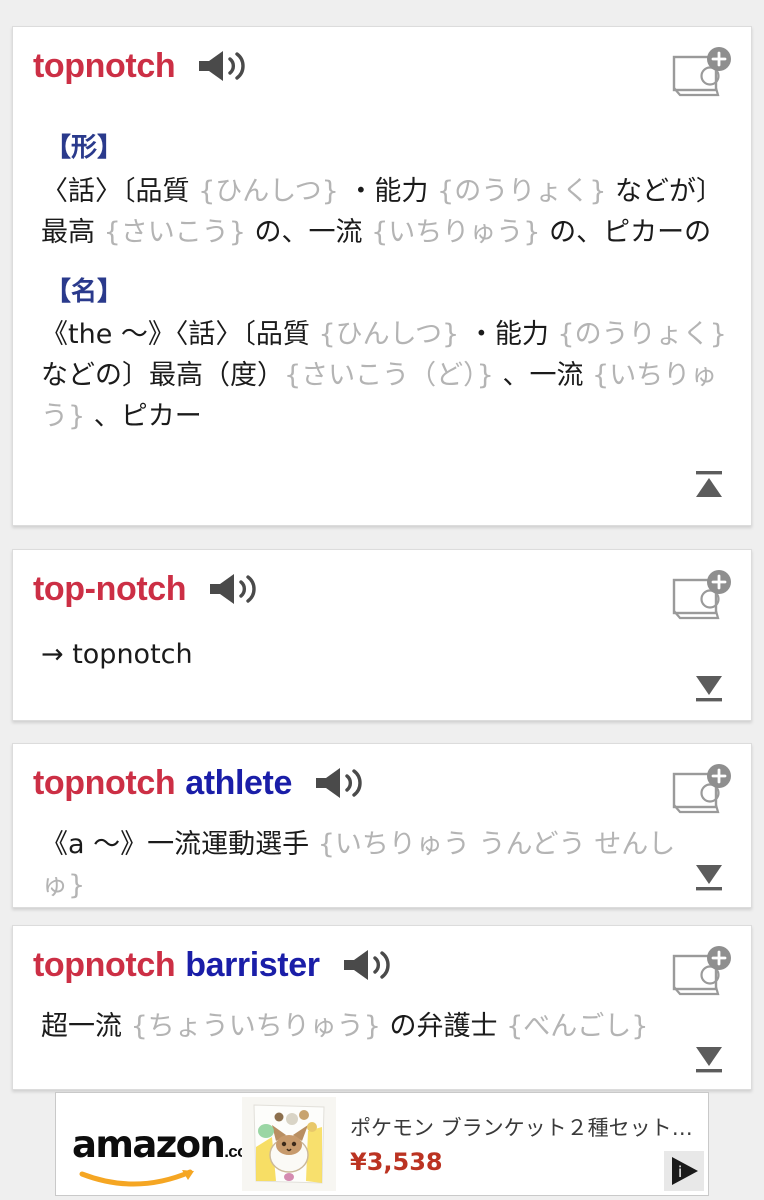  What do you see at coordinates (162, 376) in the screenshot?
I see `definition-segment: などの〕最高（度）` at bounding box center [162, 376].